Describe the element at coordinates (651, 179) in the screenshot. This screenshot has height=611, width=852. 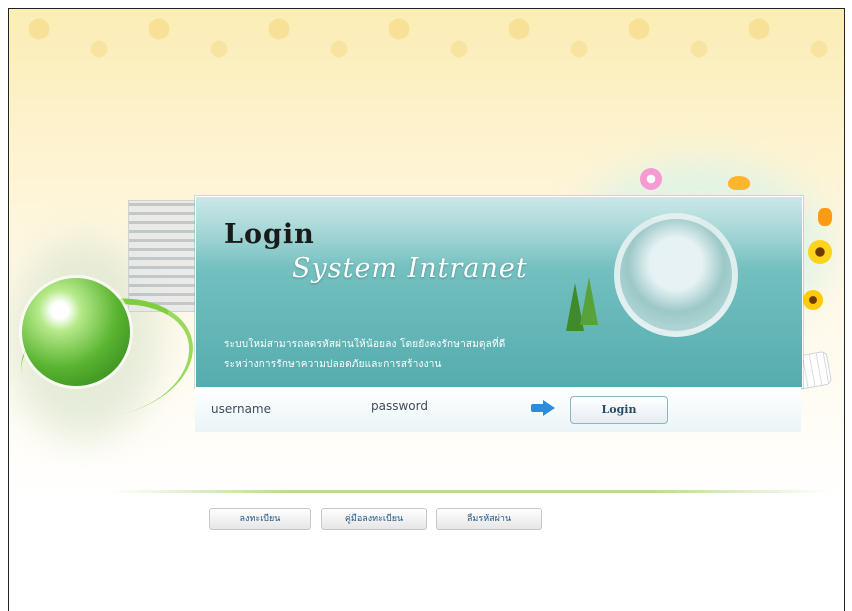
I see `pink-flower-icon` at that location.